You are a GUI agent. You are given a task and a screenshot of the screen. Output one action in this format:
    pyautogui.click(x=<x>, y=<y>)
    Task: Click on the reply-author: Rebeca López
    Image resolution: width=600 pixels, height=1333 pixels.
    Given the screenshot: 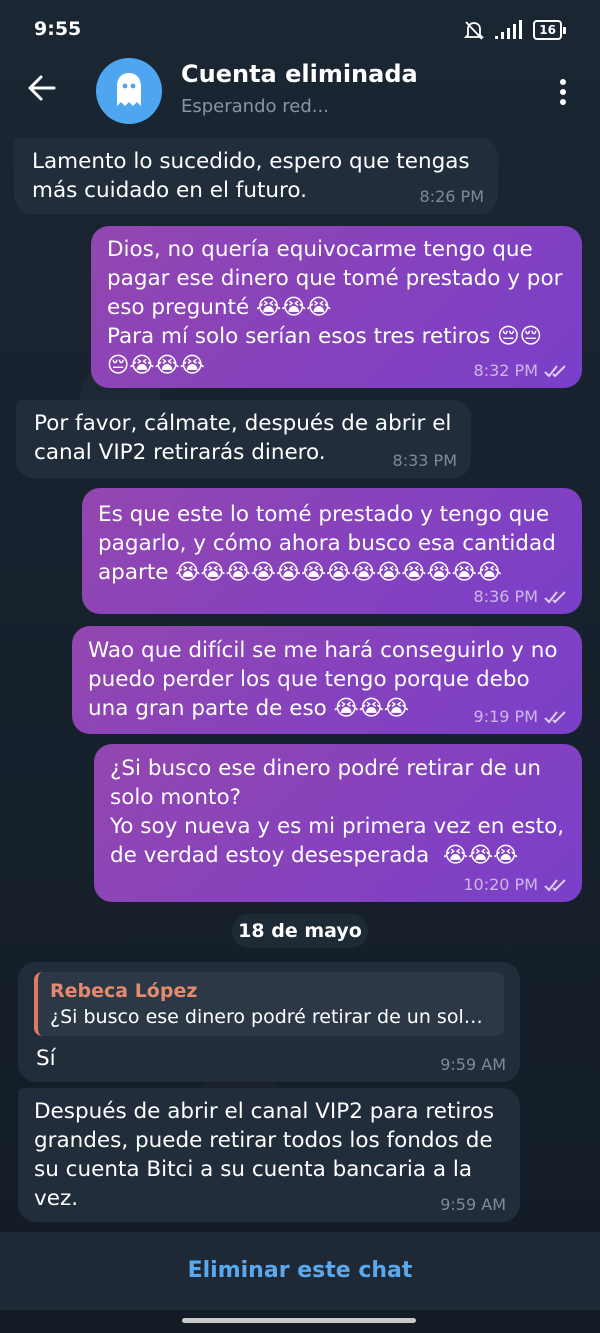 What is the action you would take?
    pyautogui.click(x=124, y=991)
    